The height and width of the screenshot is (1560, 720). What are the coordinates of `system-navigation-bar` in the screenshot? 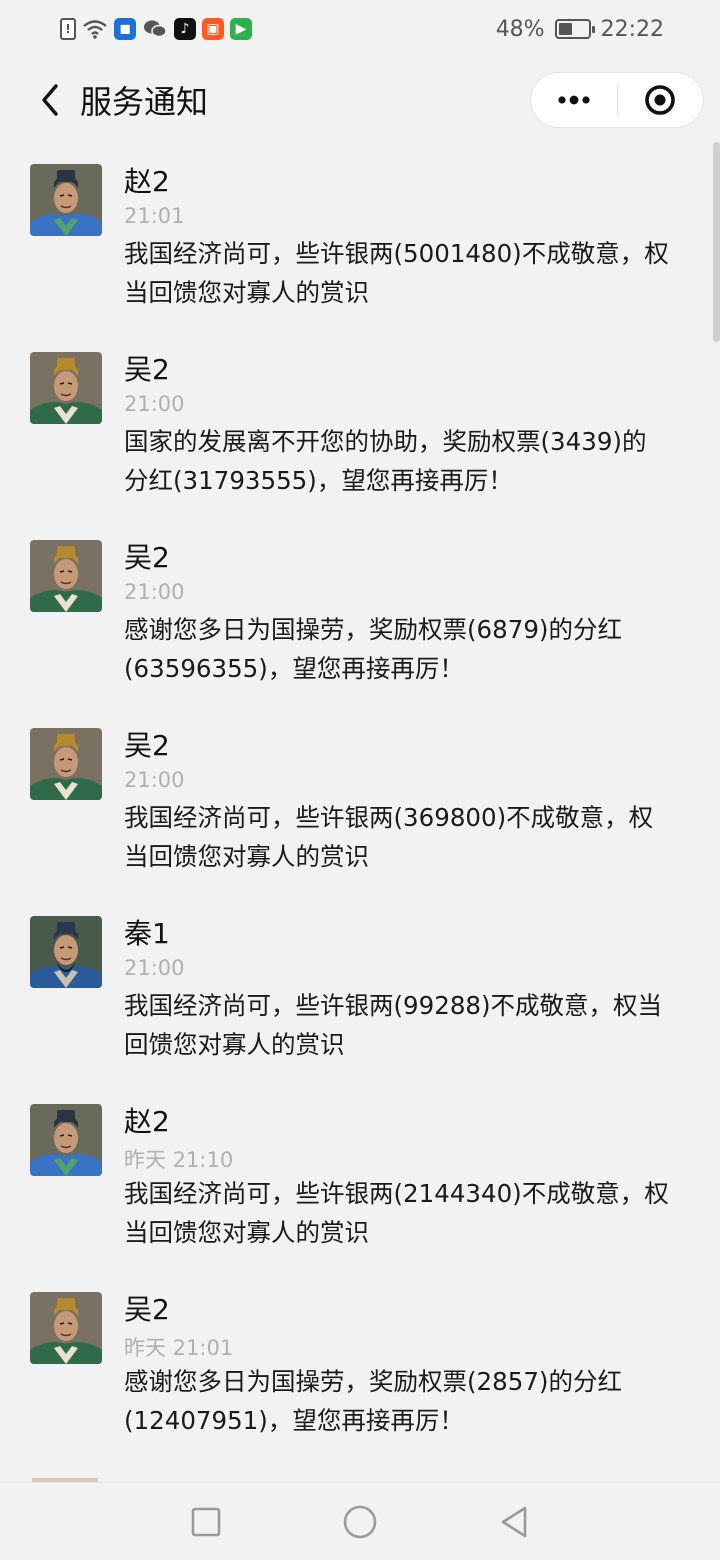 It's located at (360, 1521).